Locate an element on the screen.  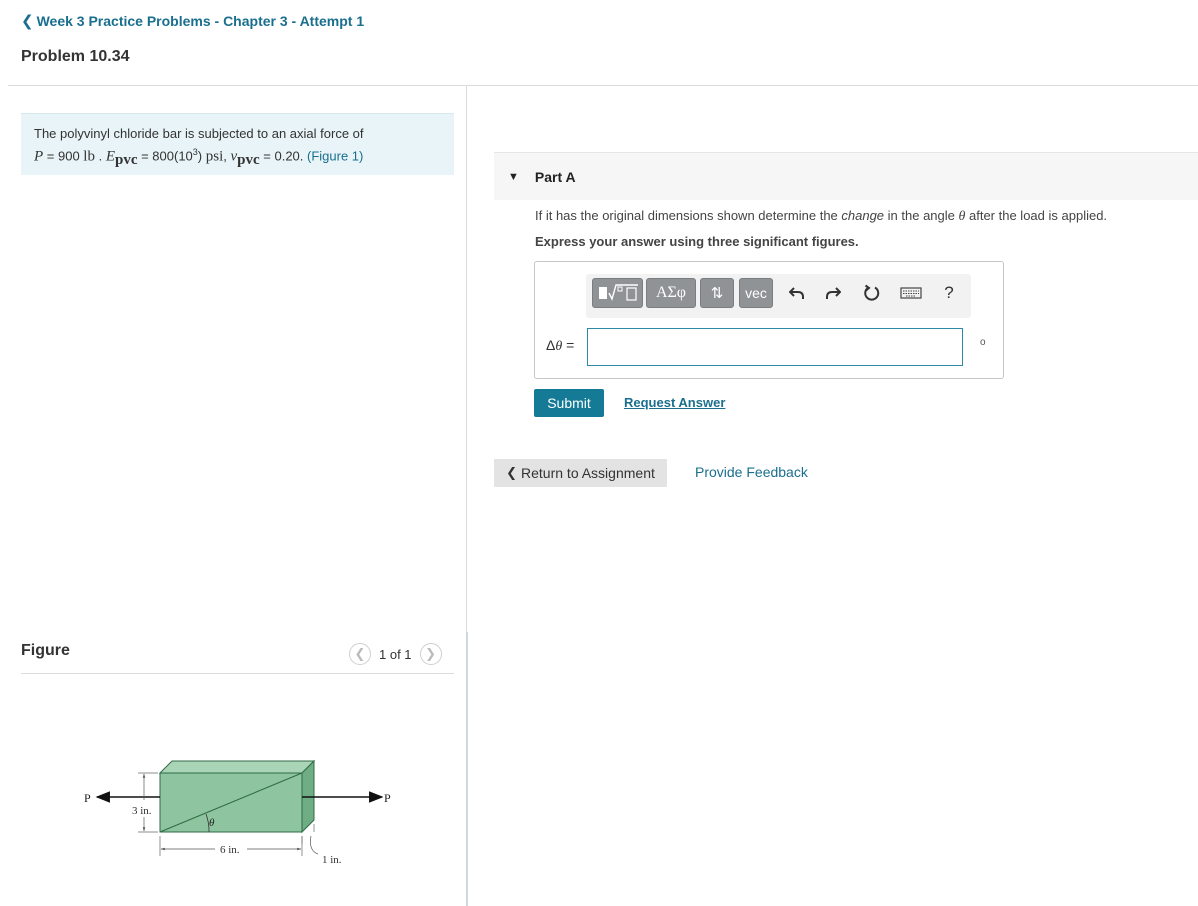
question-text: after the load is applied. is located at coordinates (1036, 215).